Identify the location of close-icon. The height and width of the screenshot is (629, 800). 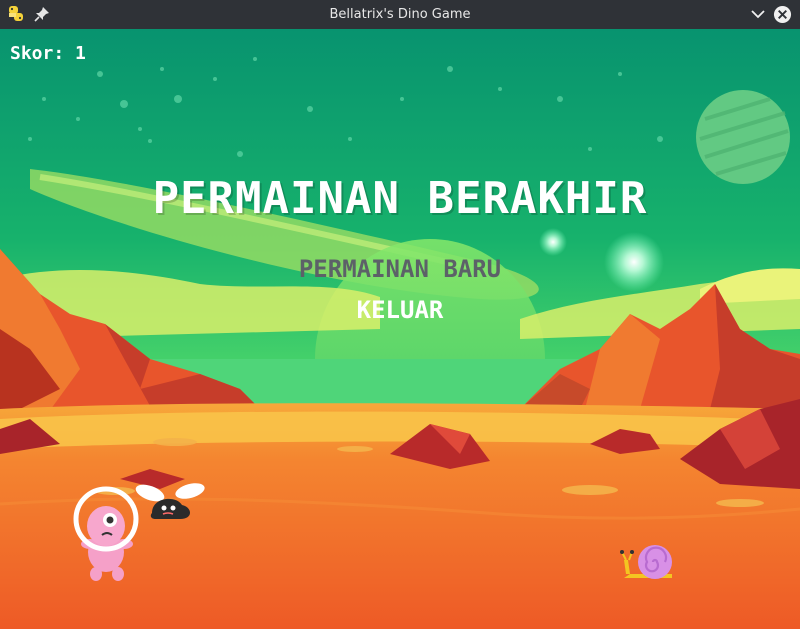
(782, 14).